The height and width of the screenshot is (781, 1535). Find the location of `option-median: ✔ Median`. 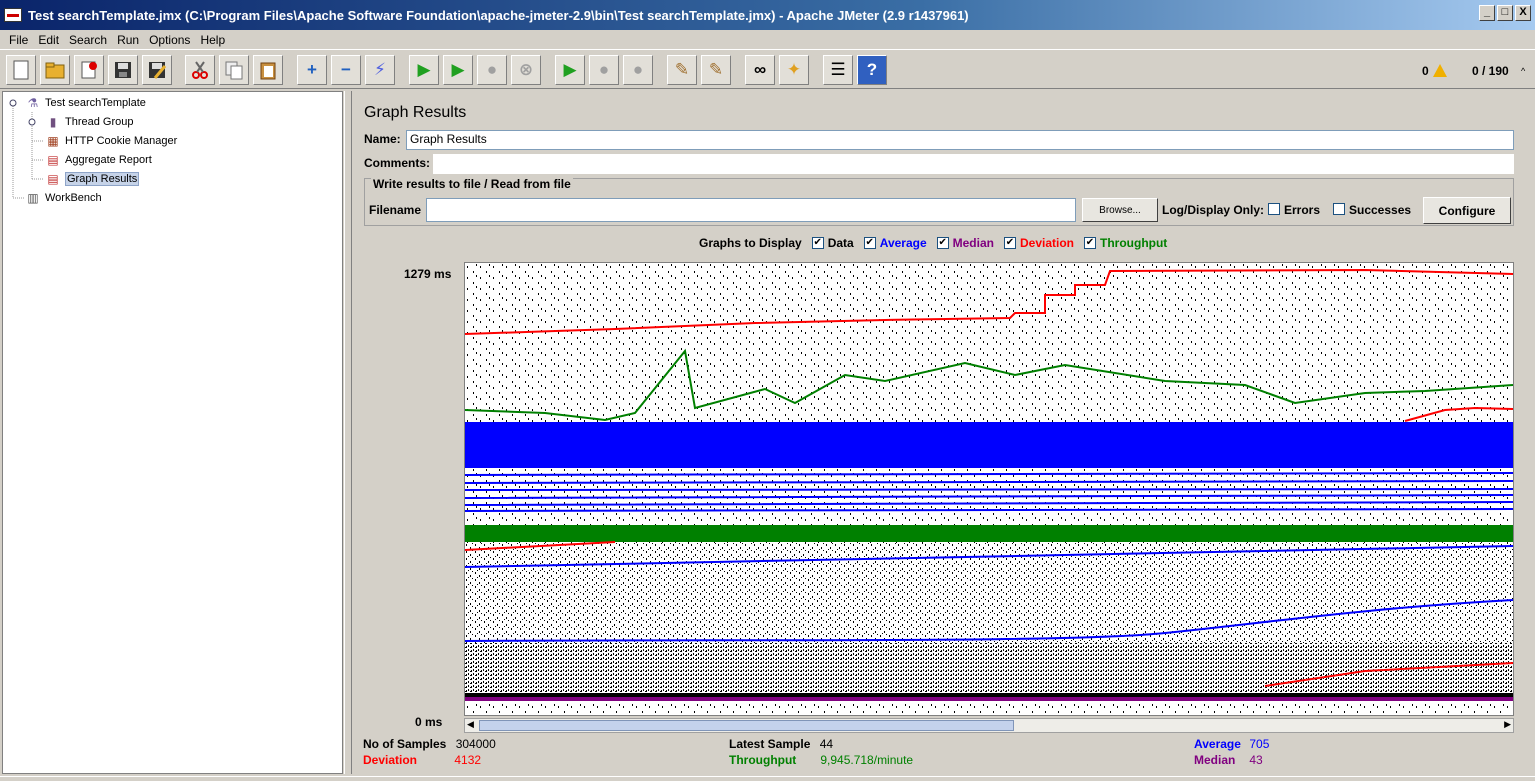

option-median: ✔ Median is located at coordinates (965, 243).